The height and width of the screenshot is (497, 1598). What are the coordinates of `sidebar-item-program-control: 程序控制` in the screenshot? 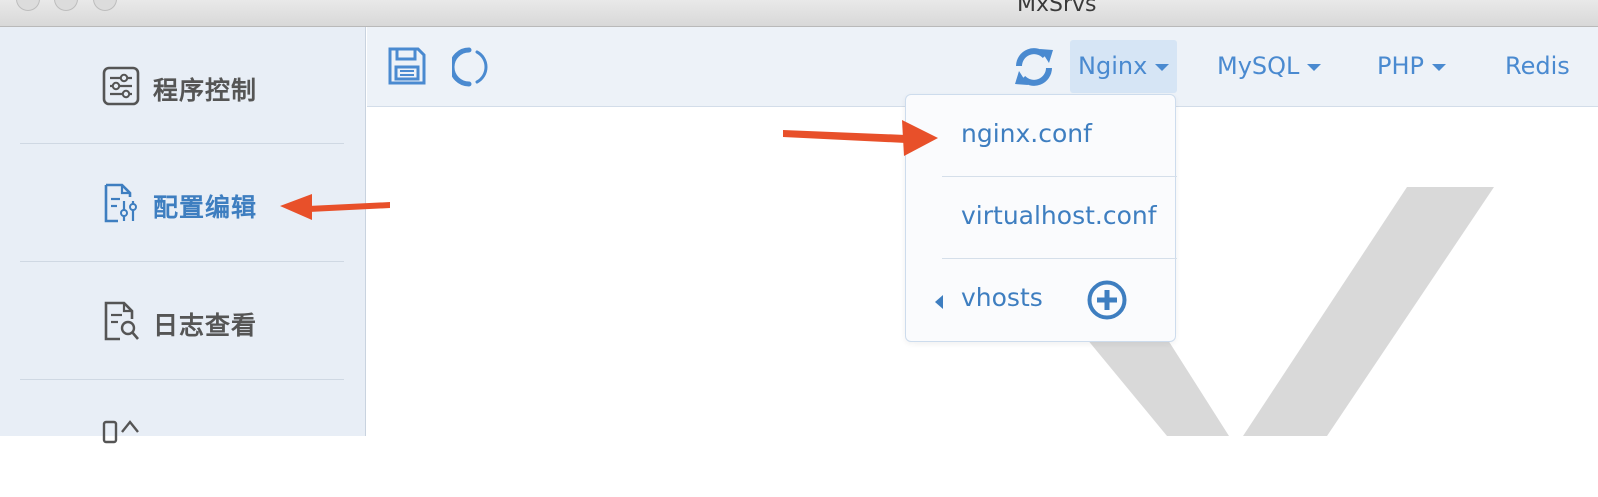 It's located at (183, 85).